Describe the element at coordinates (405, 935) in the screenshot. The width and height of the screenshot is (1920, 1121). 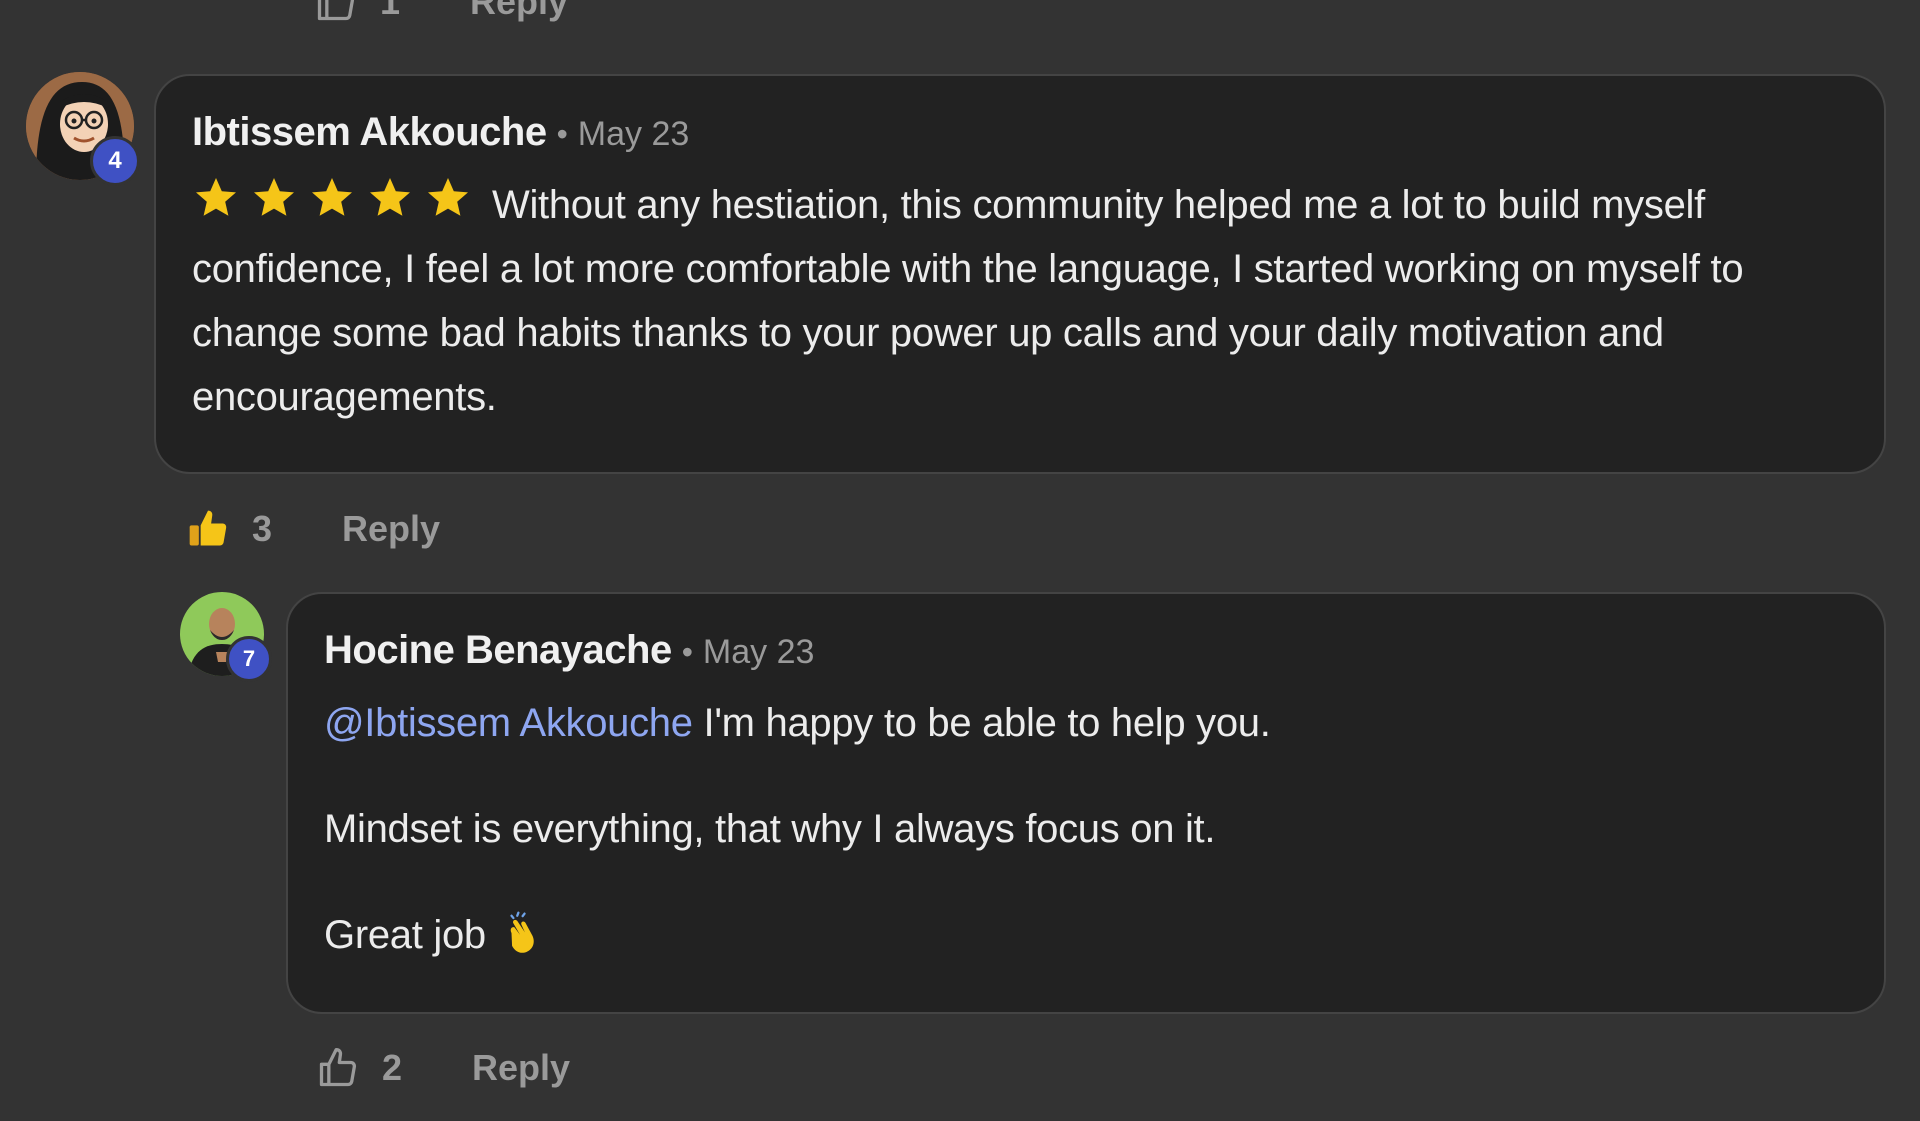
I see `reply-text: Great job` at that location.